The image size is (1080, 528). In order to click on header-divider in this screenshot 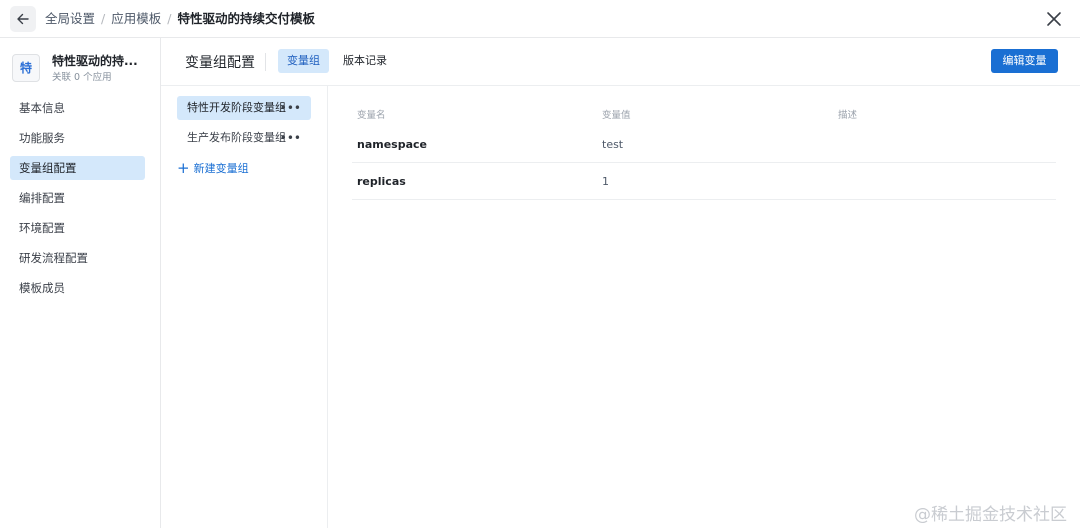, I will do `click(265, 62)`.